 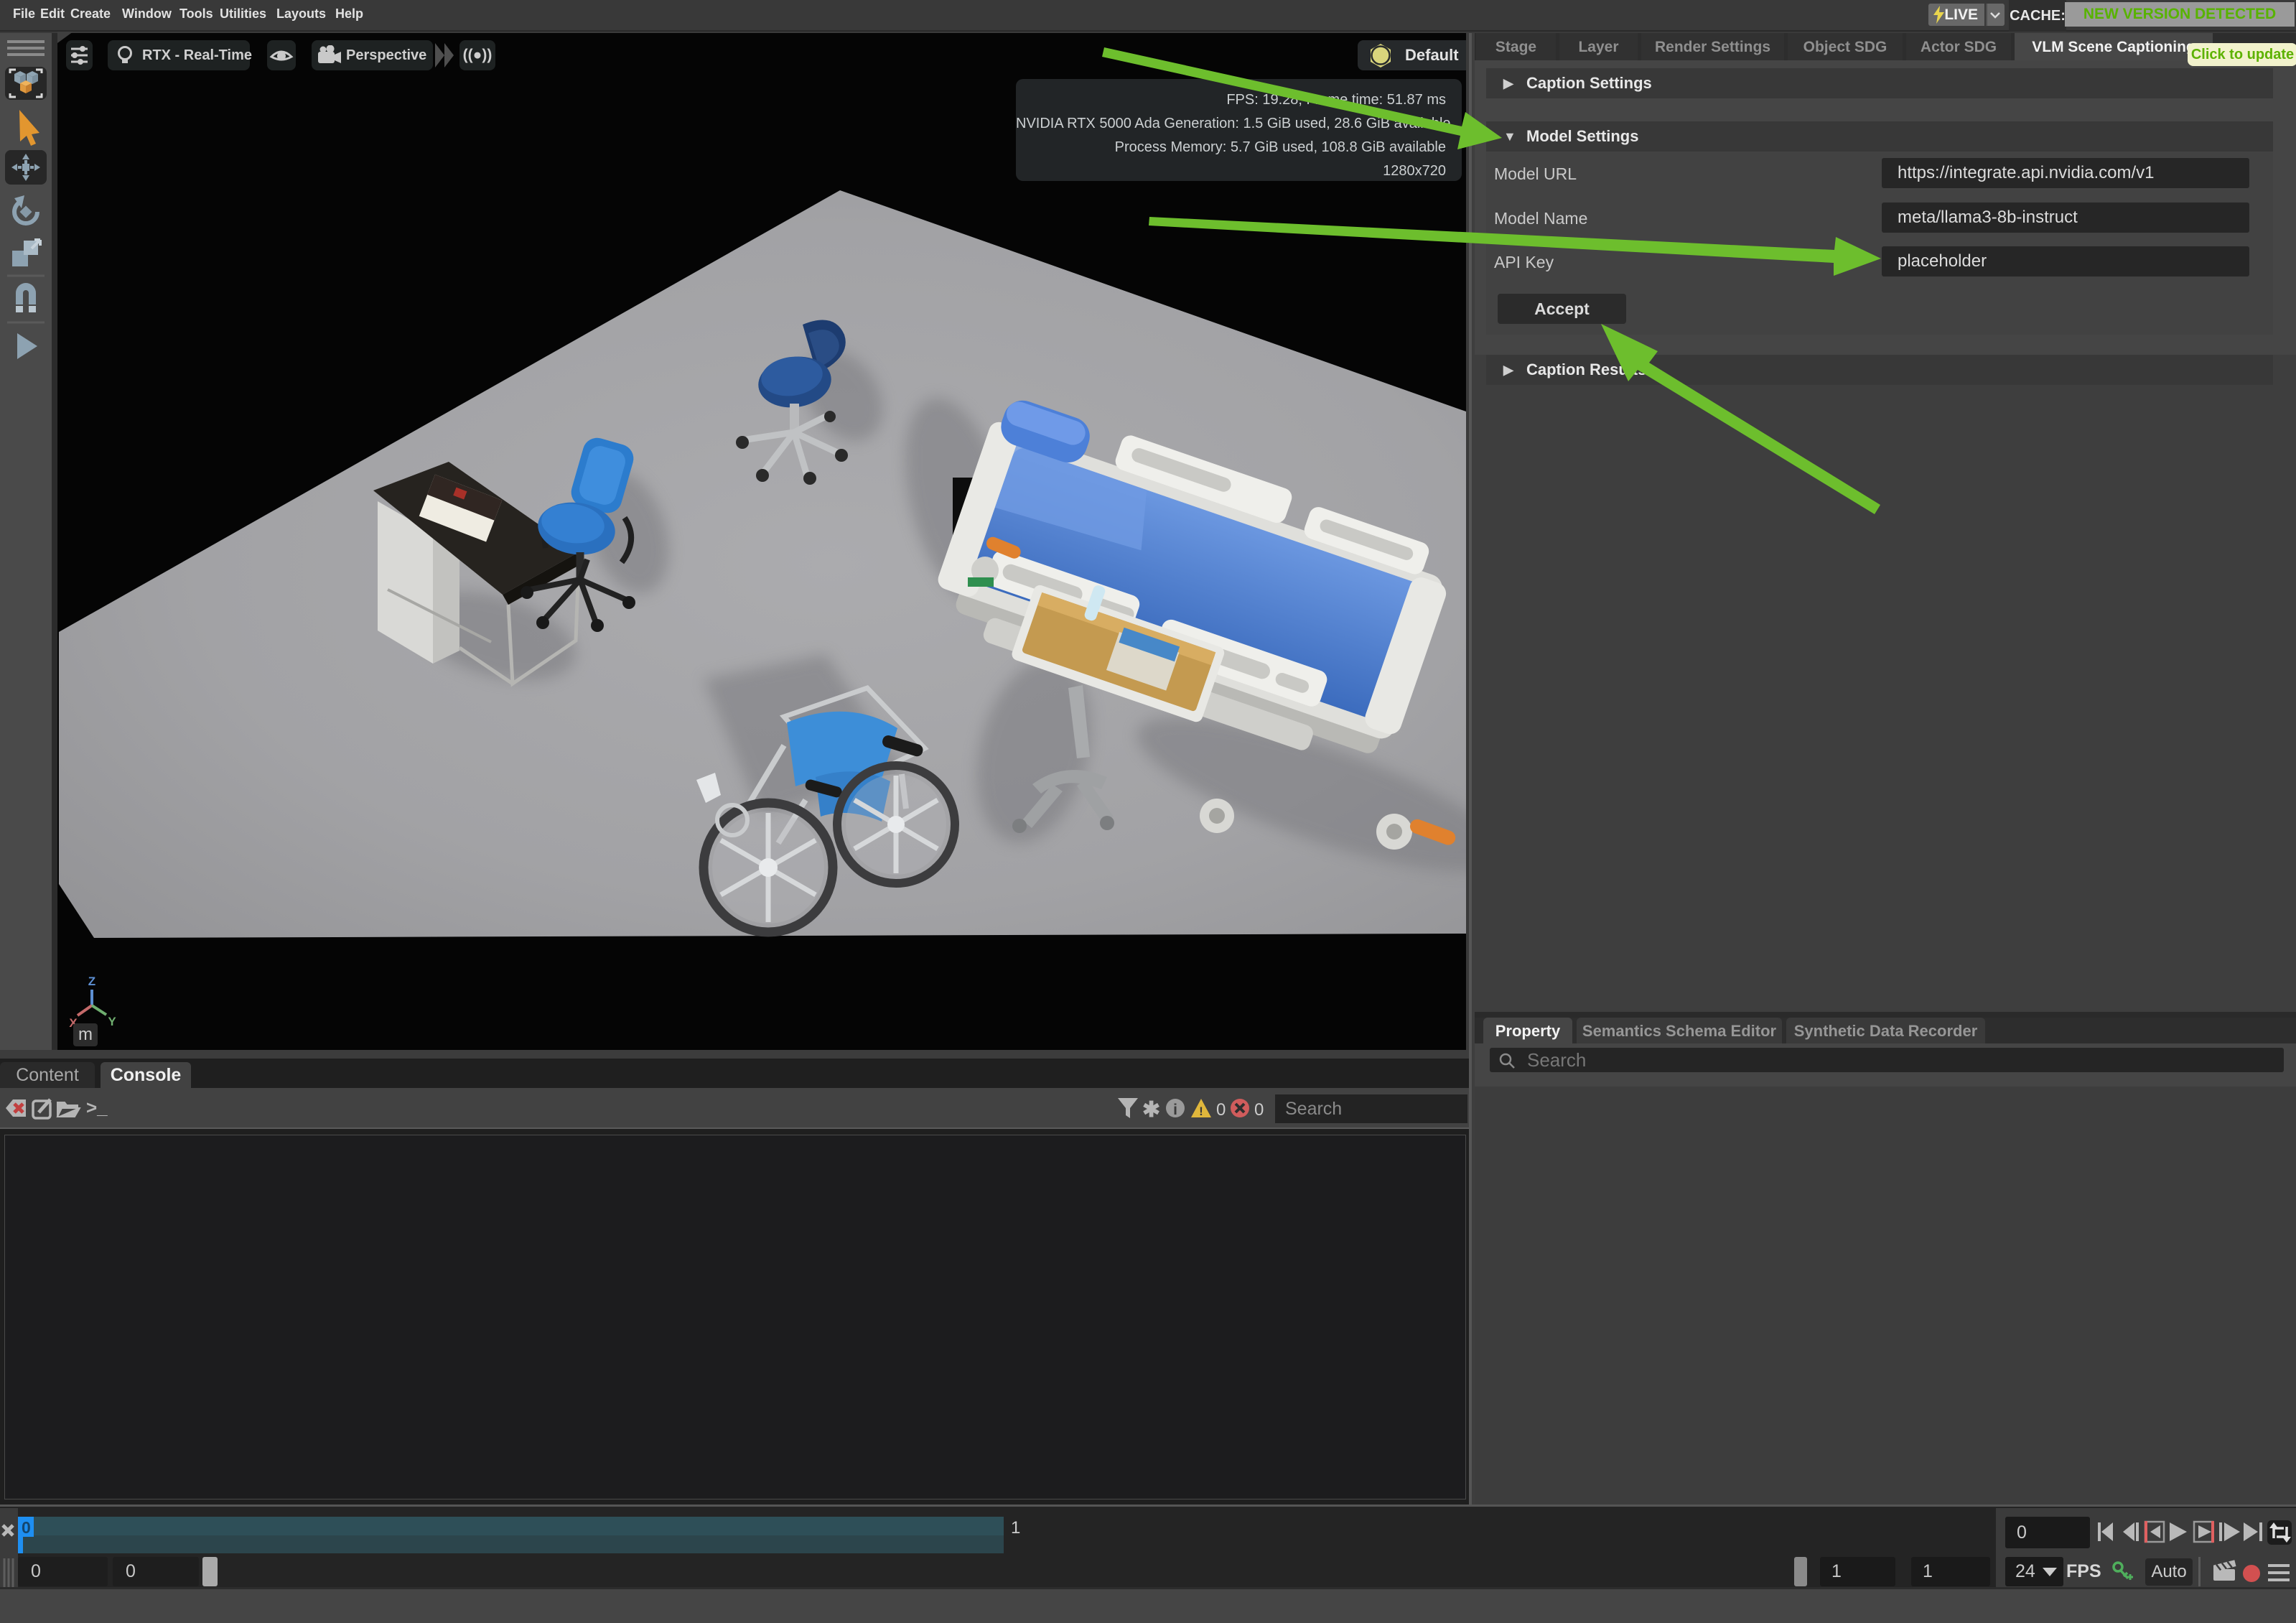 I want to click on svg-text: Y, so click(x=112, y=1021).